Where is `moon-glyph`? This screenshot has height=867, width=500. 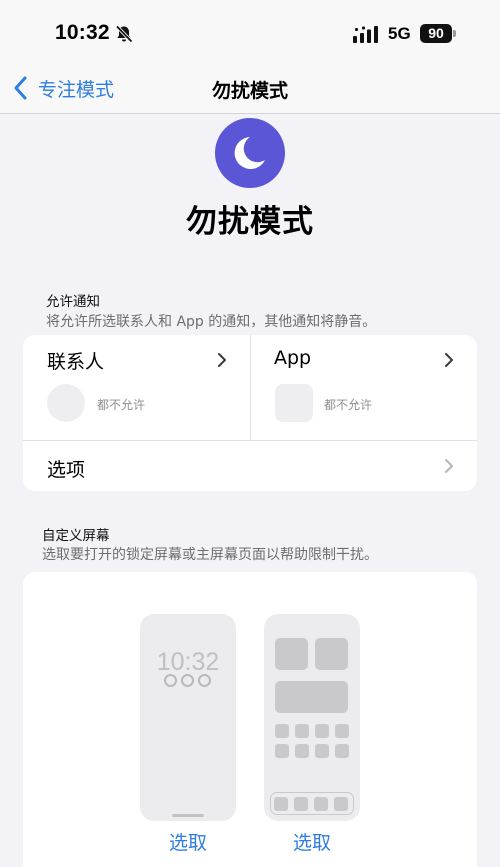
moon-glyph is located at coordinates (249, 153).